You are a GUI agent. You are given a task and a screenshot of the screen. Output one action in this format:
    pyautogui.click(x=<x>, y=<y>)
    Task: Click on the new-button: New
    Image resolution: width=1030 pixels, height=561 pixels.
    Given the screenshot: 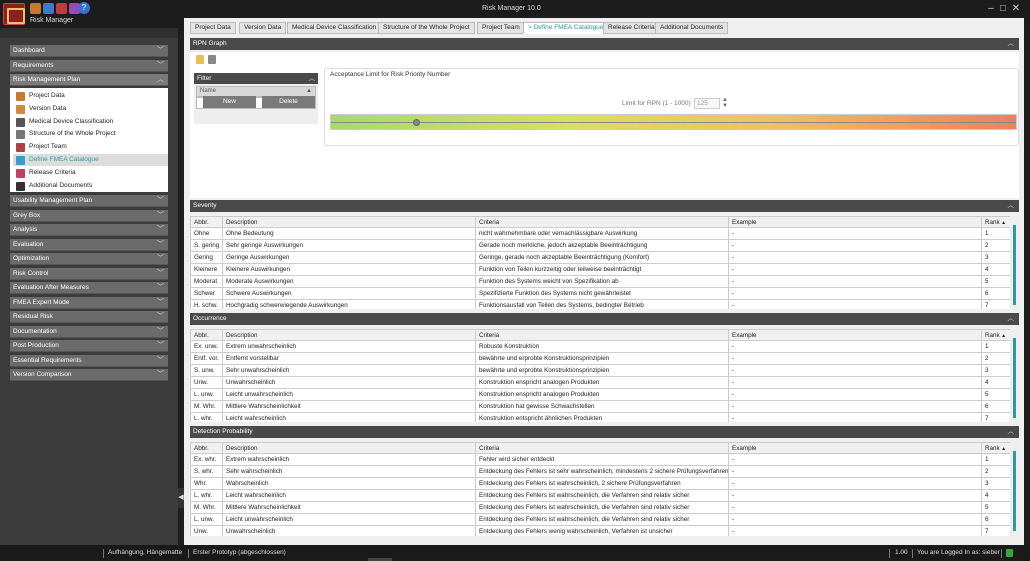 What is the action you would take?
    pyautogui.click(x=229, y=102)
    